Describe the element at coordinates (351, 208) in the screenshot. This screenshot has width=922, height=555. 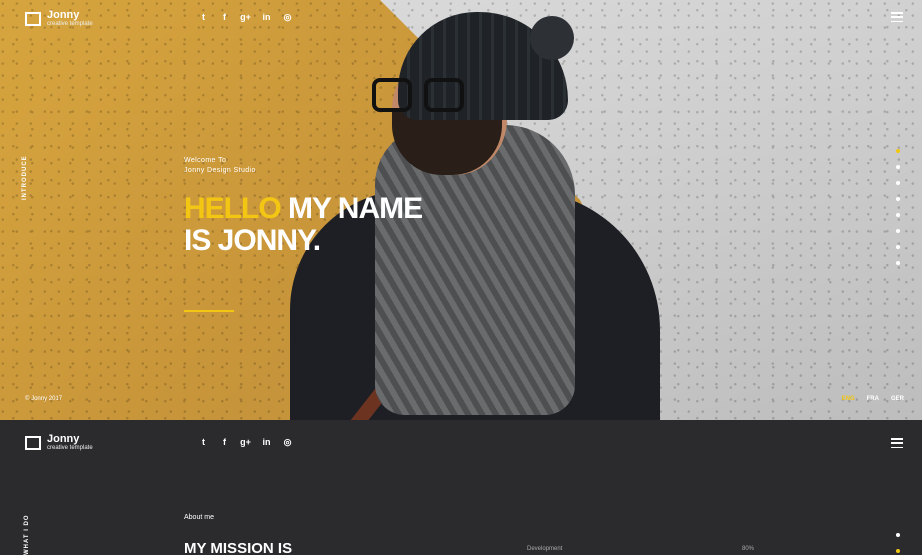
I see `headline-rest: MY NAME` at that location.